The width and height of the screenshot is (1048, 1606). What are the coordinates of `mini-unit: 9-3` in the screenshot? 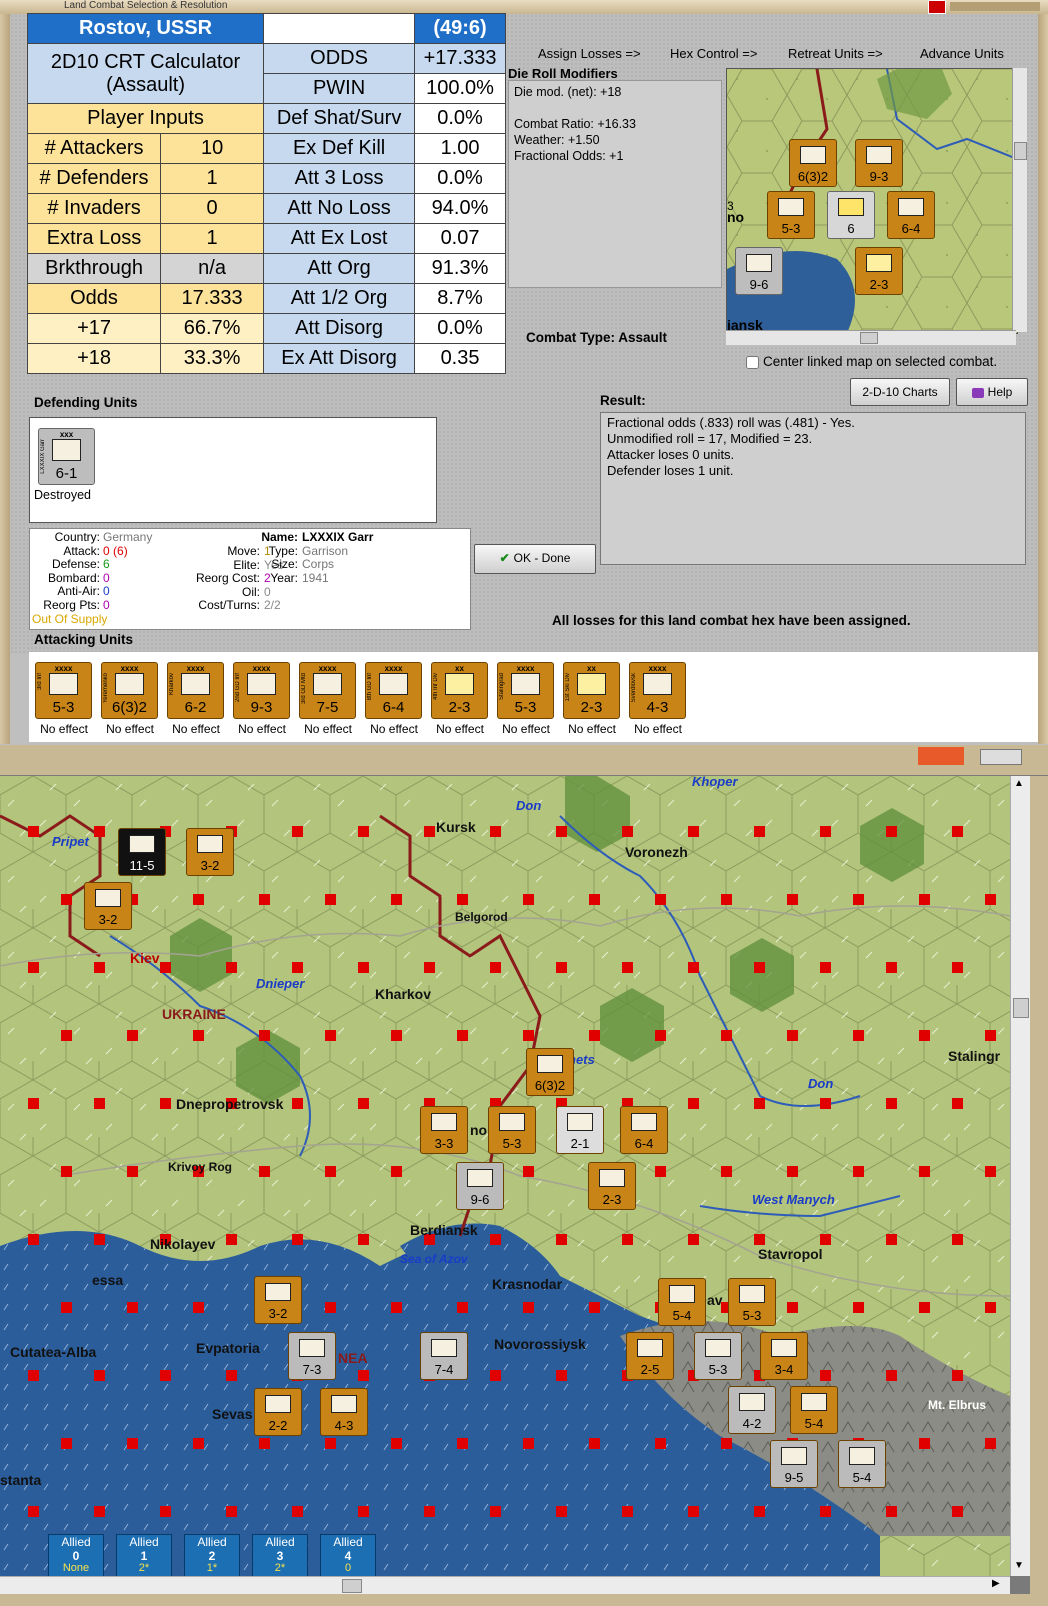 It's located at (879, 163).